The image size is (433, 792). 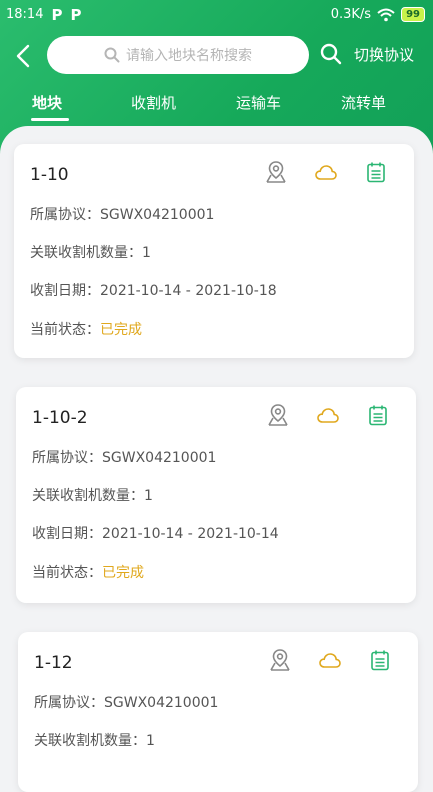 What do you see at coordinates (258, 102) in the screenshot?
I see `tab-transport: 运输车` at bounding box center [258, 102].